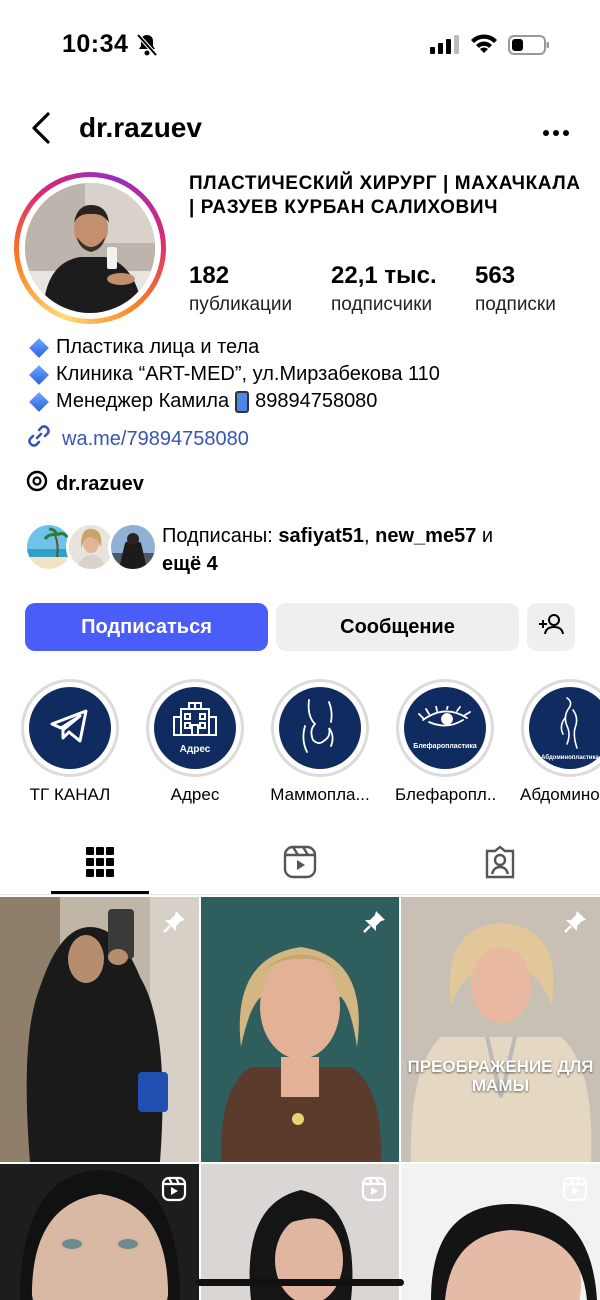 Image resolution: width=600 pixels, height=1300 pixels. I want to click on threads-badge: dr.razuev, so click(85, 484).